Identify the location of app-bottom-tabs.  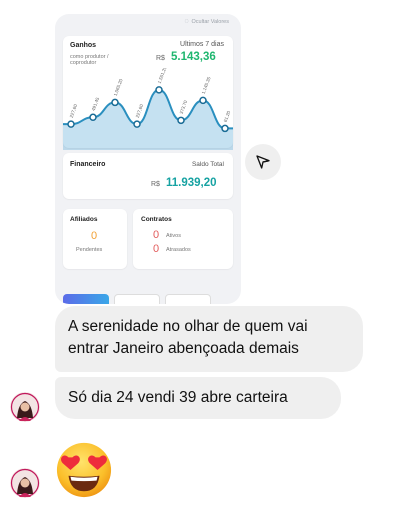
(137, 299).